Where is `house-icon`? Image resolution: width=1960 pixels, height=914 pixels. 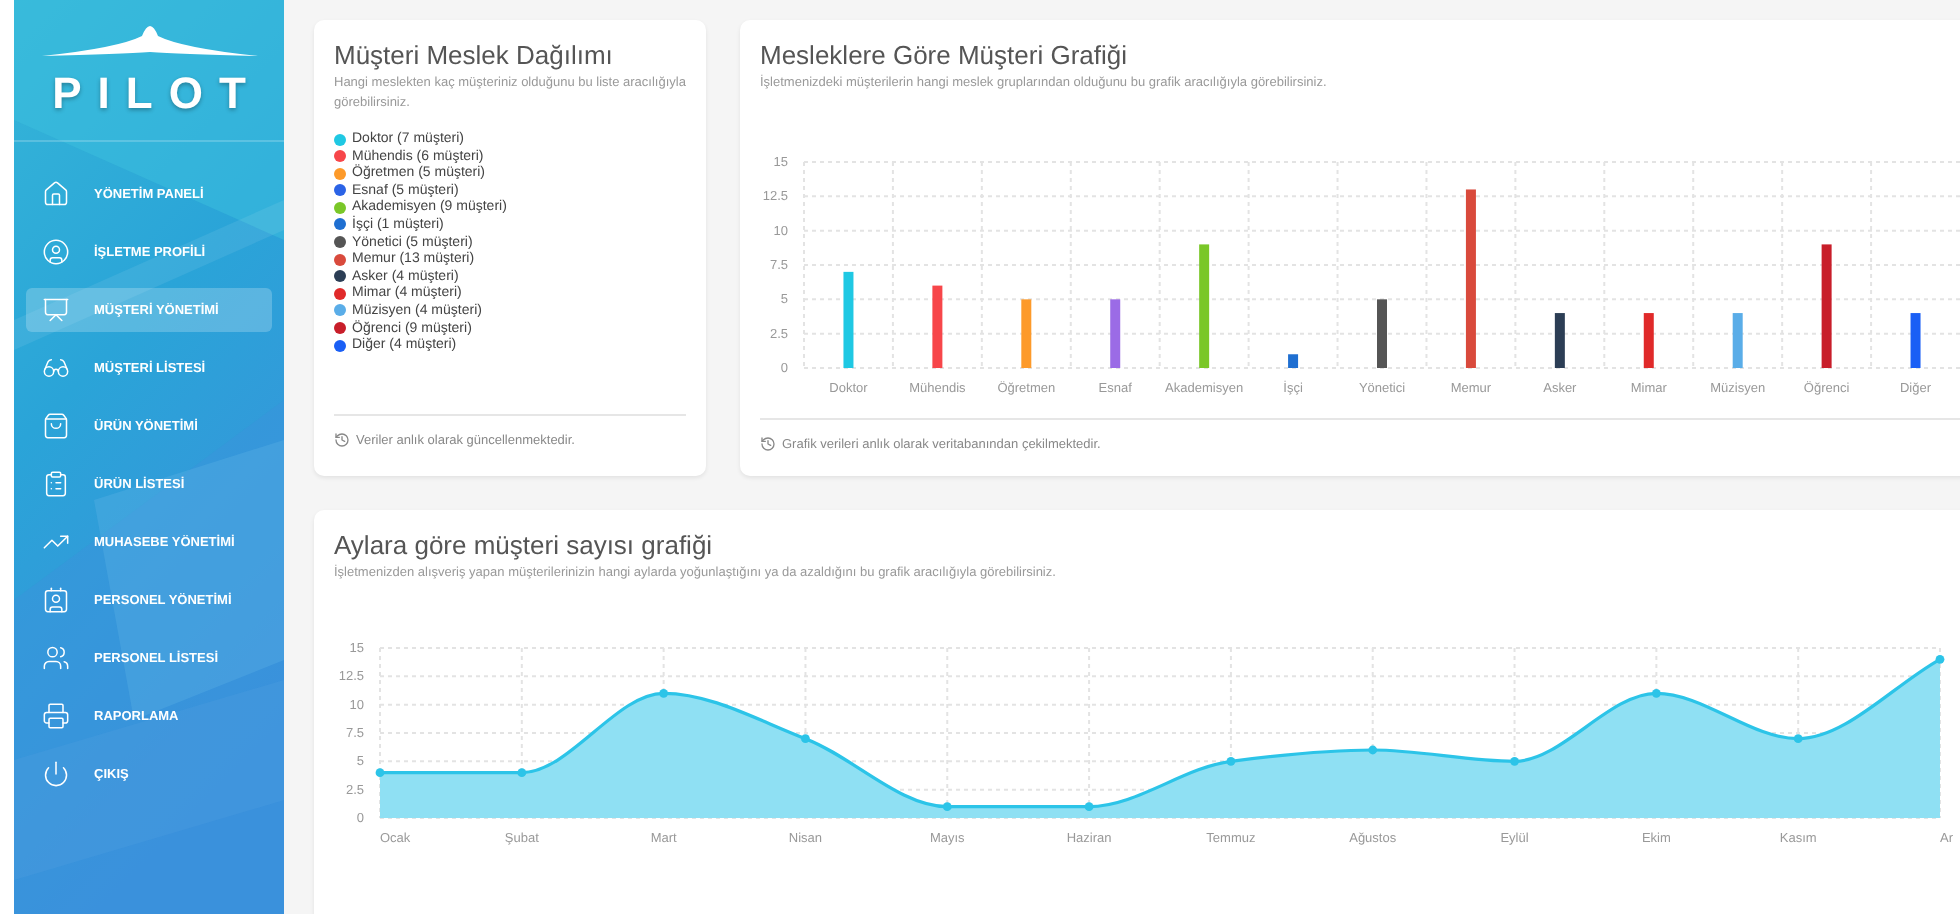
house-icon is located at coordinates (56, 194).